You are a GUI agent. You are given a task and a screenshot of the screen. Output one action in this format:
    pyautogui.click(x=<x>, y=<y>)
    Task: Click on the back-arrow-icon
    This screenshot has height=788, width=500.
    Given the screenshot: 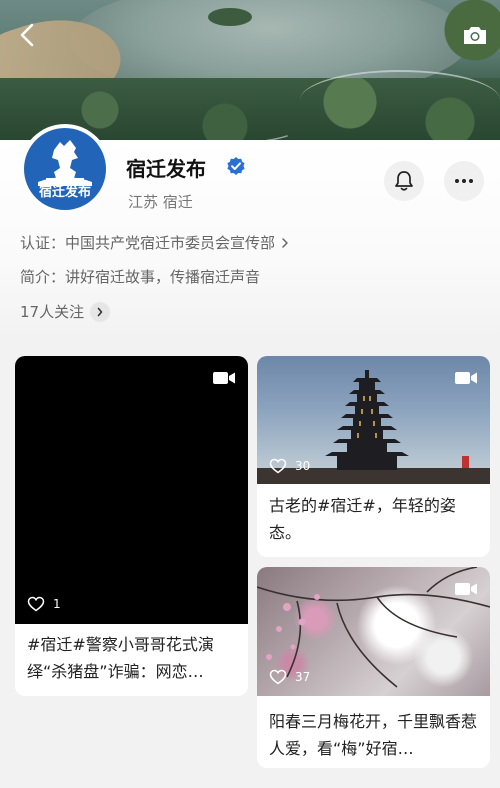 What is the action you would take?
    pyautogui.click(x=27, y=35)
    